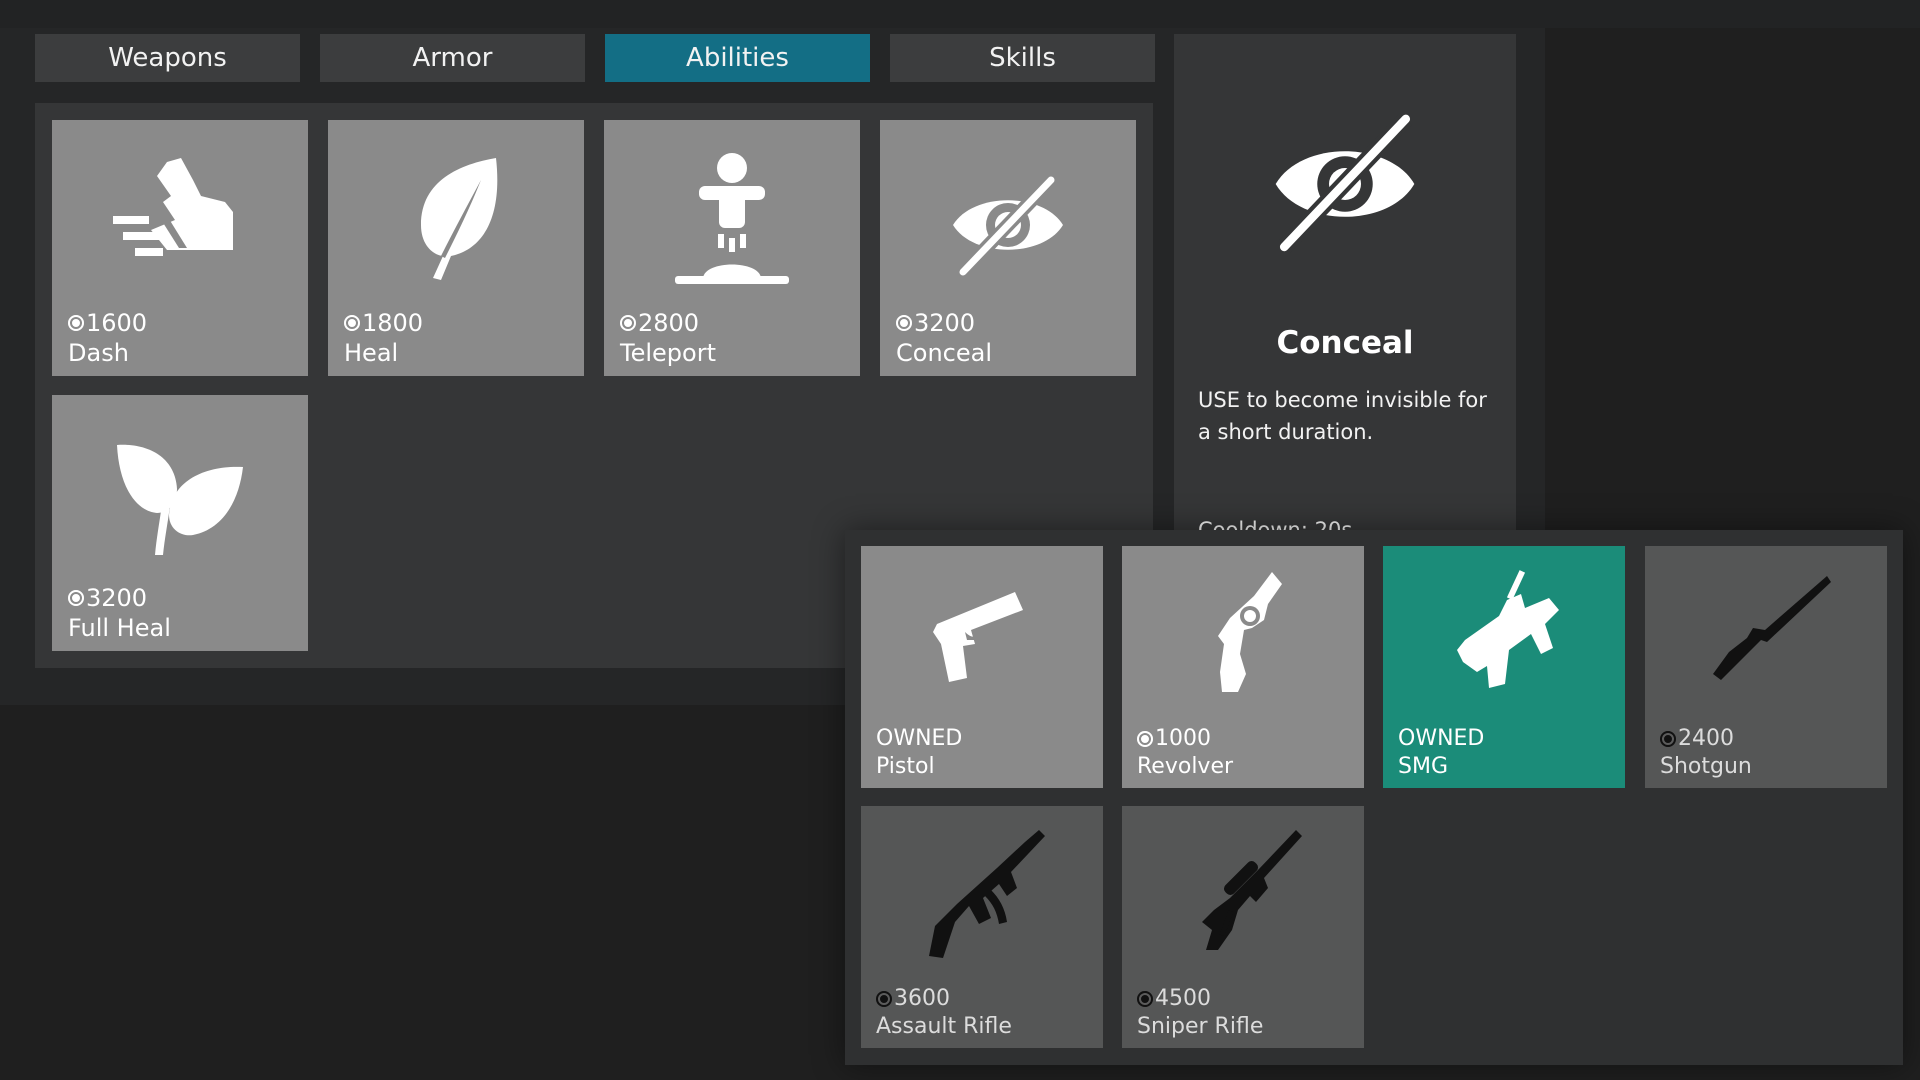 The height and width of the screenshot is (1080, 1920). I want to click on ability-card-teleport: 2800 Teleport, so click(732, 248).